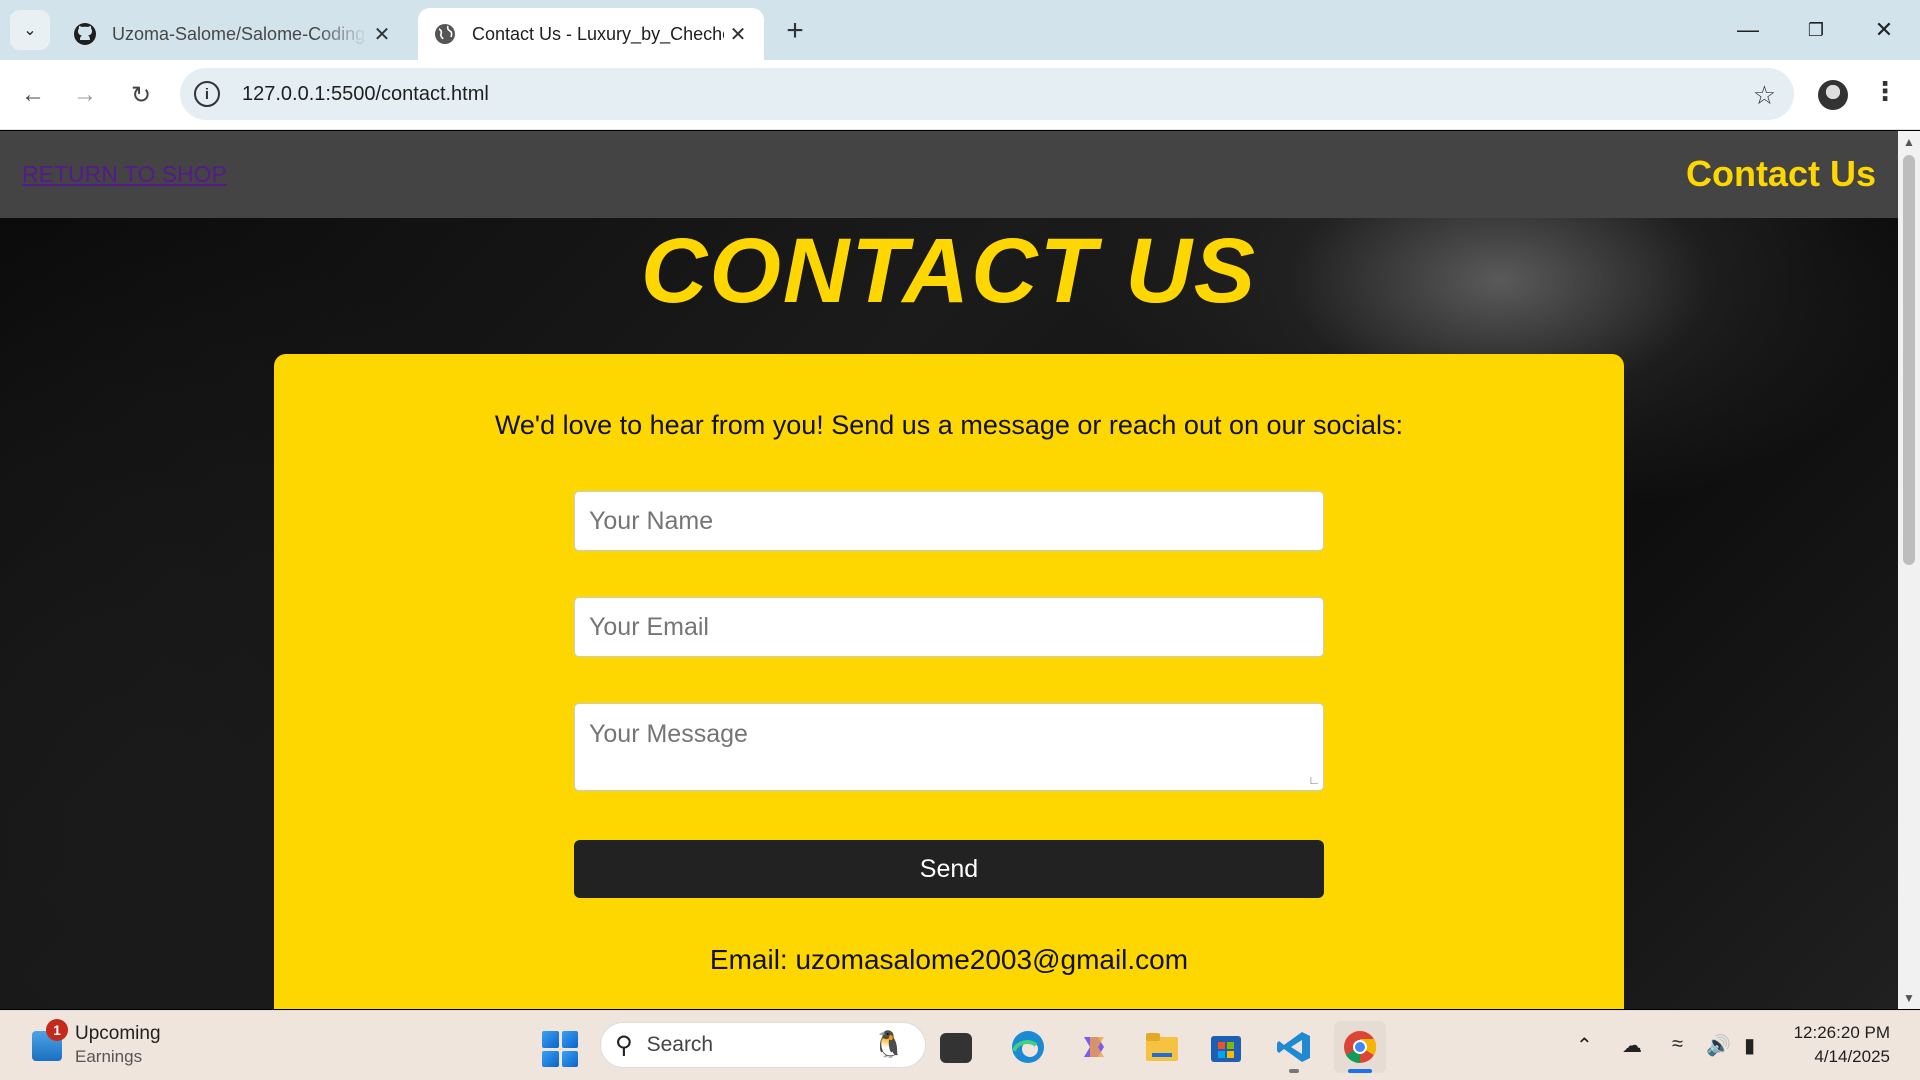 The image size is (1920, 1080). What do you see at coordinates (949, 174) in the screenshot?
I see `site-header: RETURN TO SHOP Contact Us` at bounding box center [949, 174].